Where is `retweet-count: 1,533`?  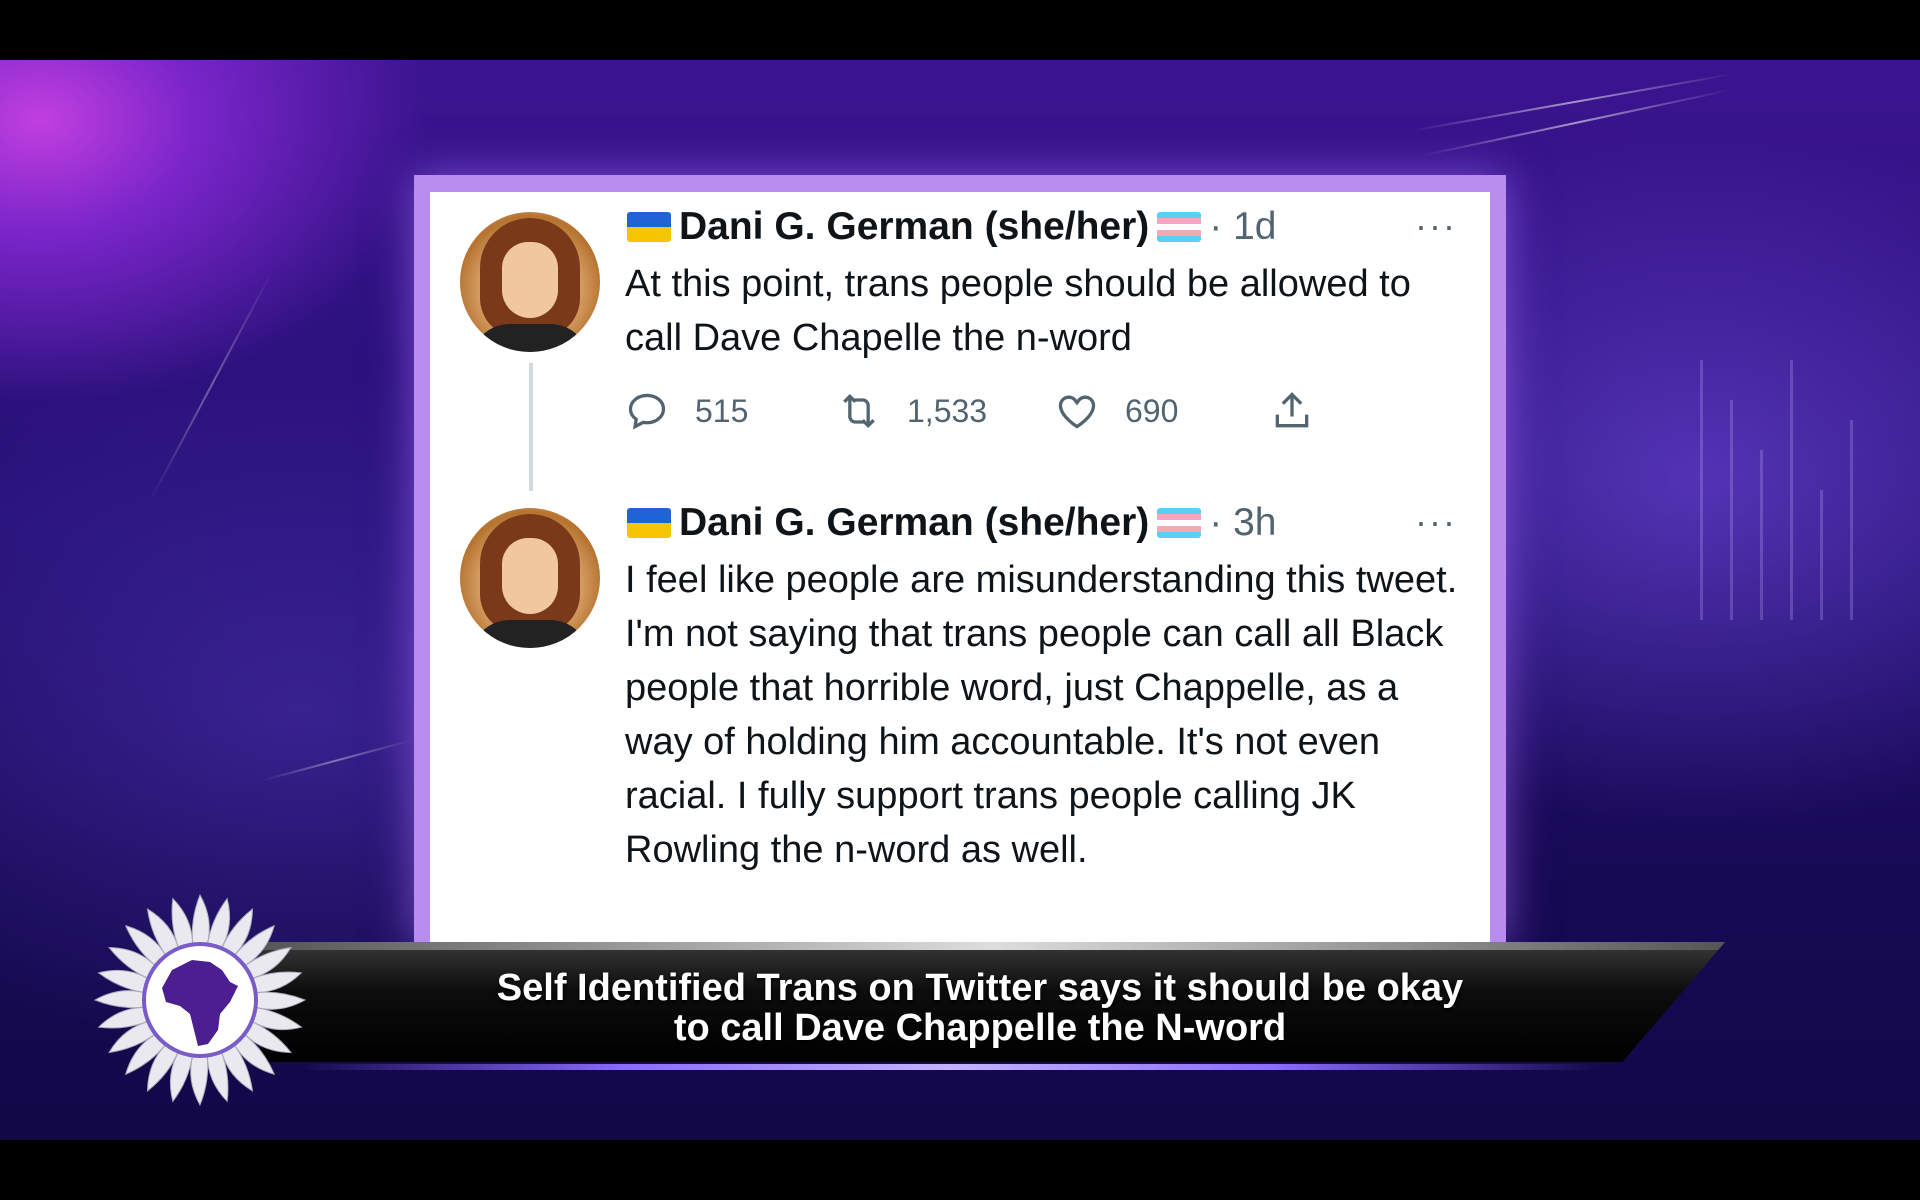 retweet-count: 1,533 is located at coordinates (947, 410).